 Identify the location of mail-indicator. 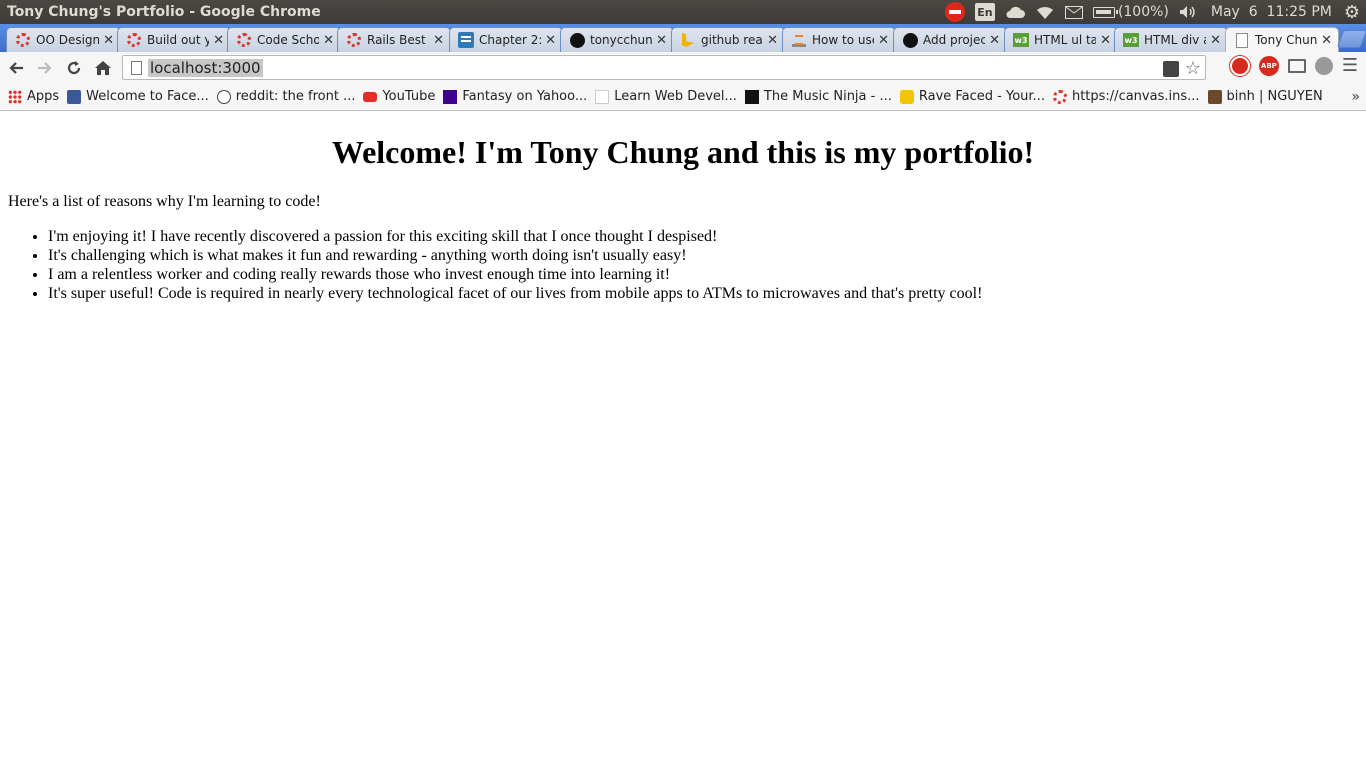
(1073, 12).